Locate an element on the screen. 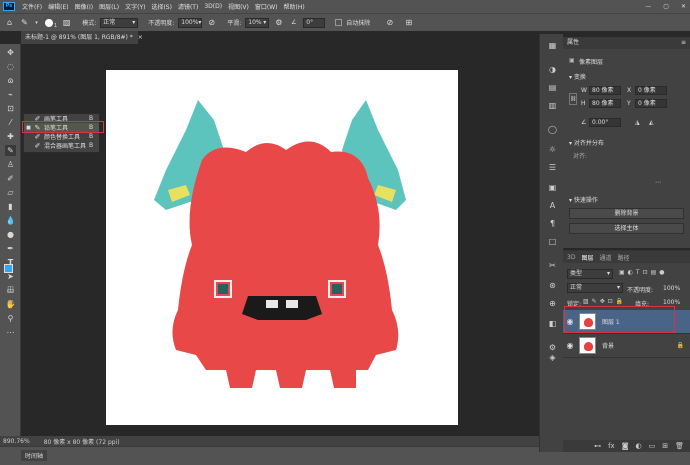 The height and width of the screenshot is (465, 690). home-icon: ⌂ is located at coordinates (9, 22).